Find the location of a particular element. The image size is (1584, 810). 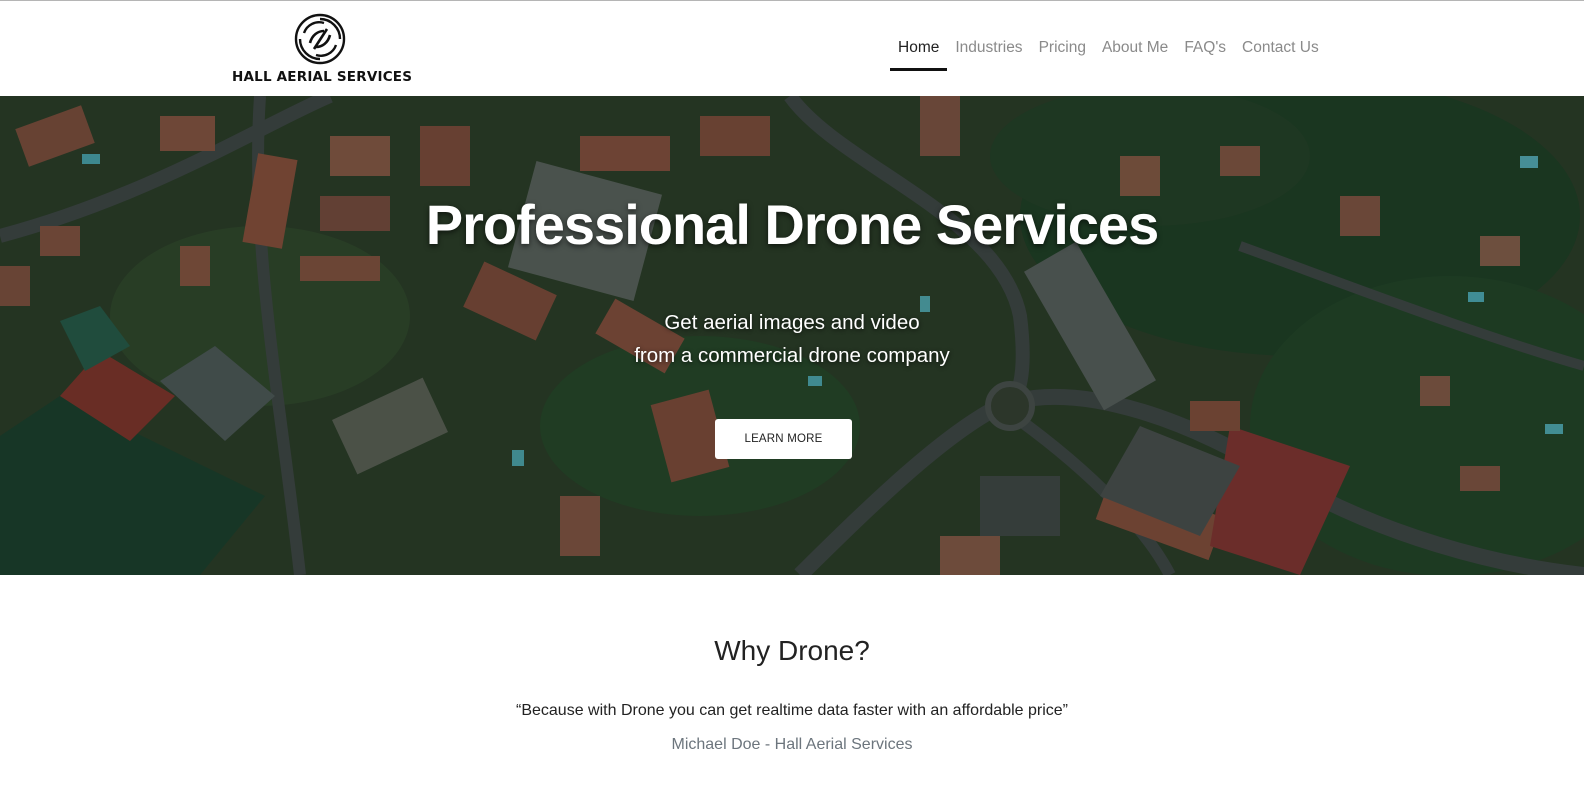

nav-item-faqs: FAQ's is located at coordinates (1205, 51).